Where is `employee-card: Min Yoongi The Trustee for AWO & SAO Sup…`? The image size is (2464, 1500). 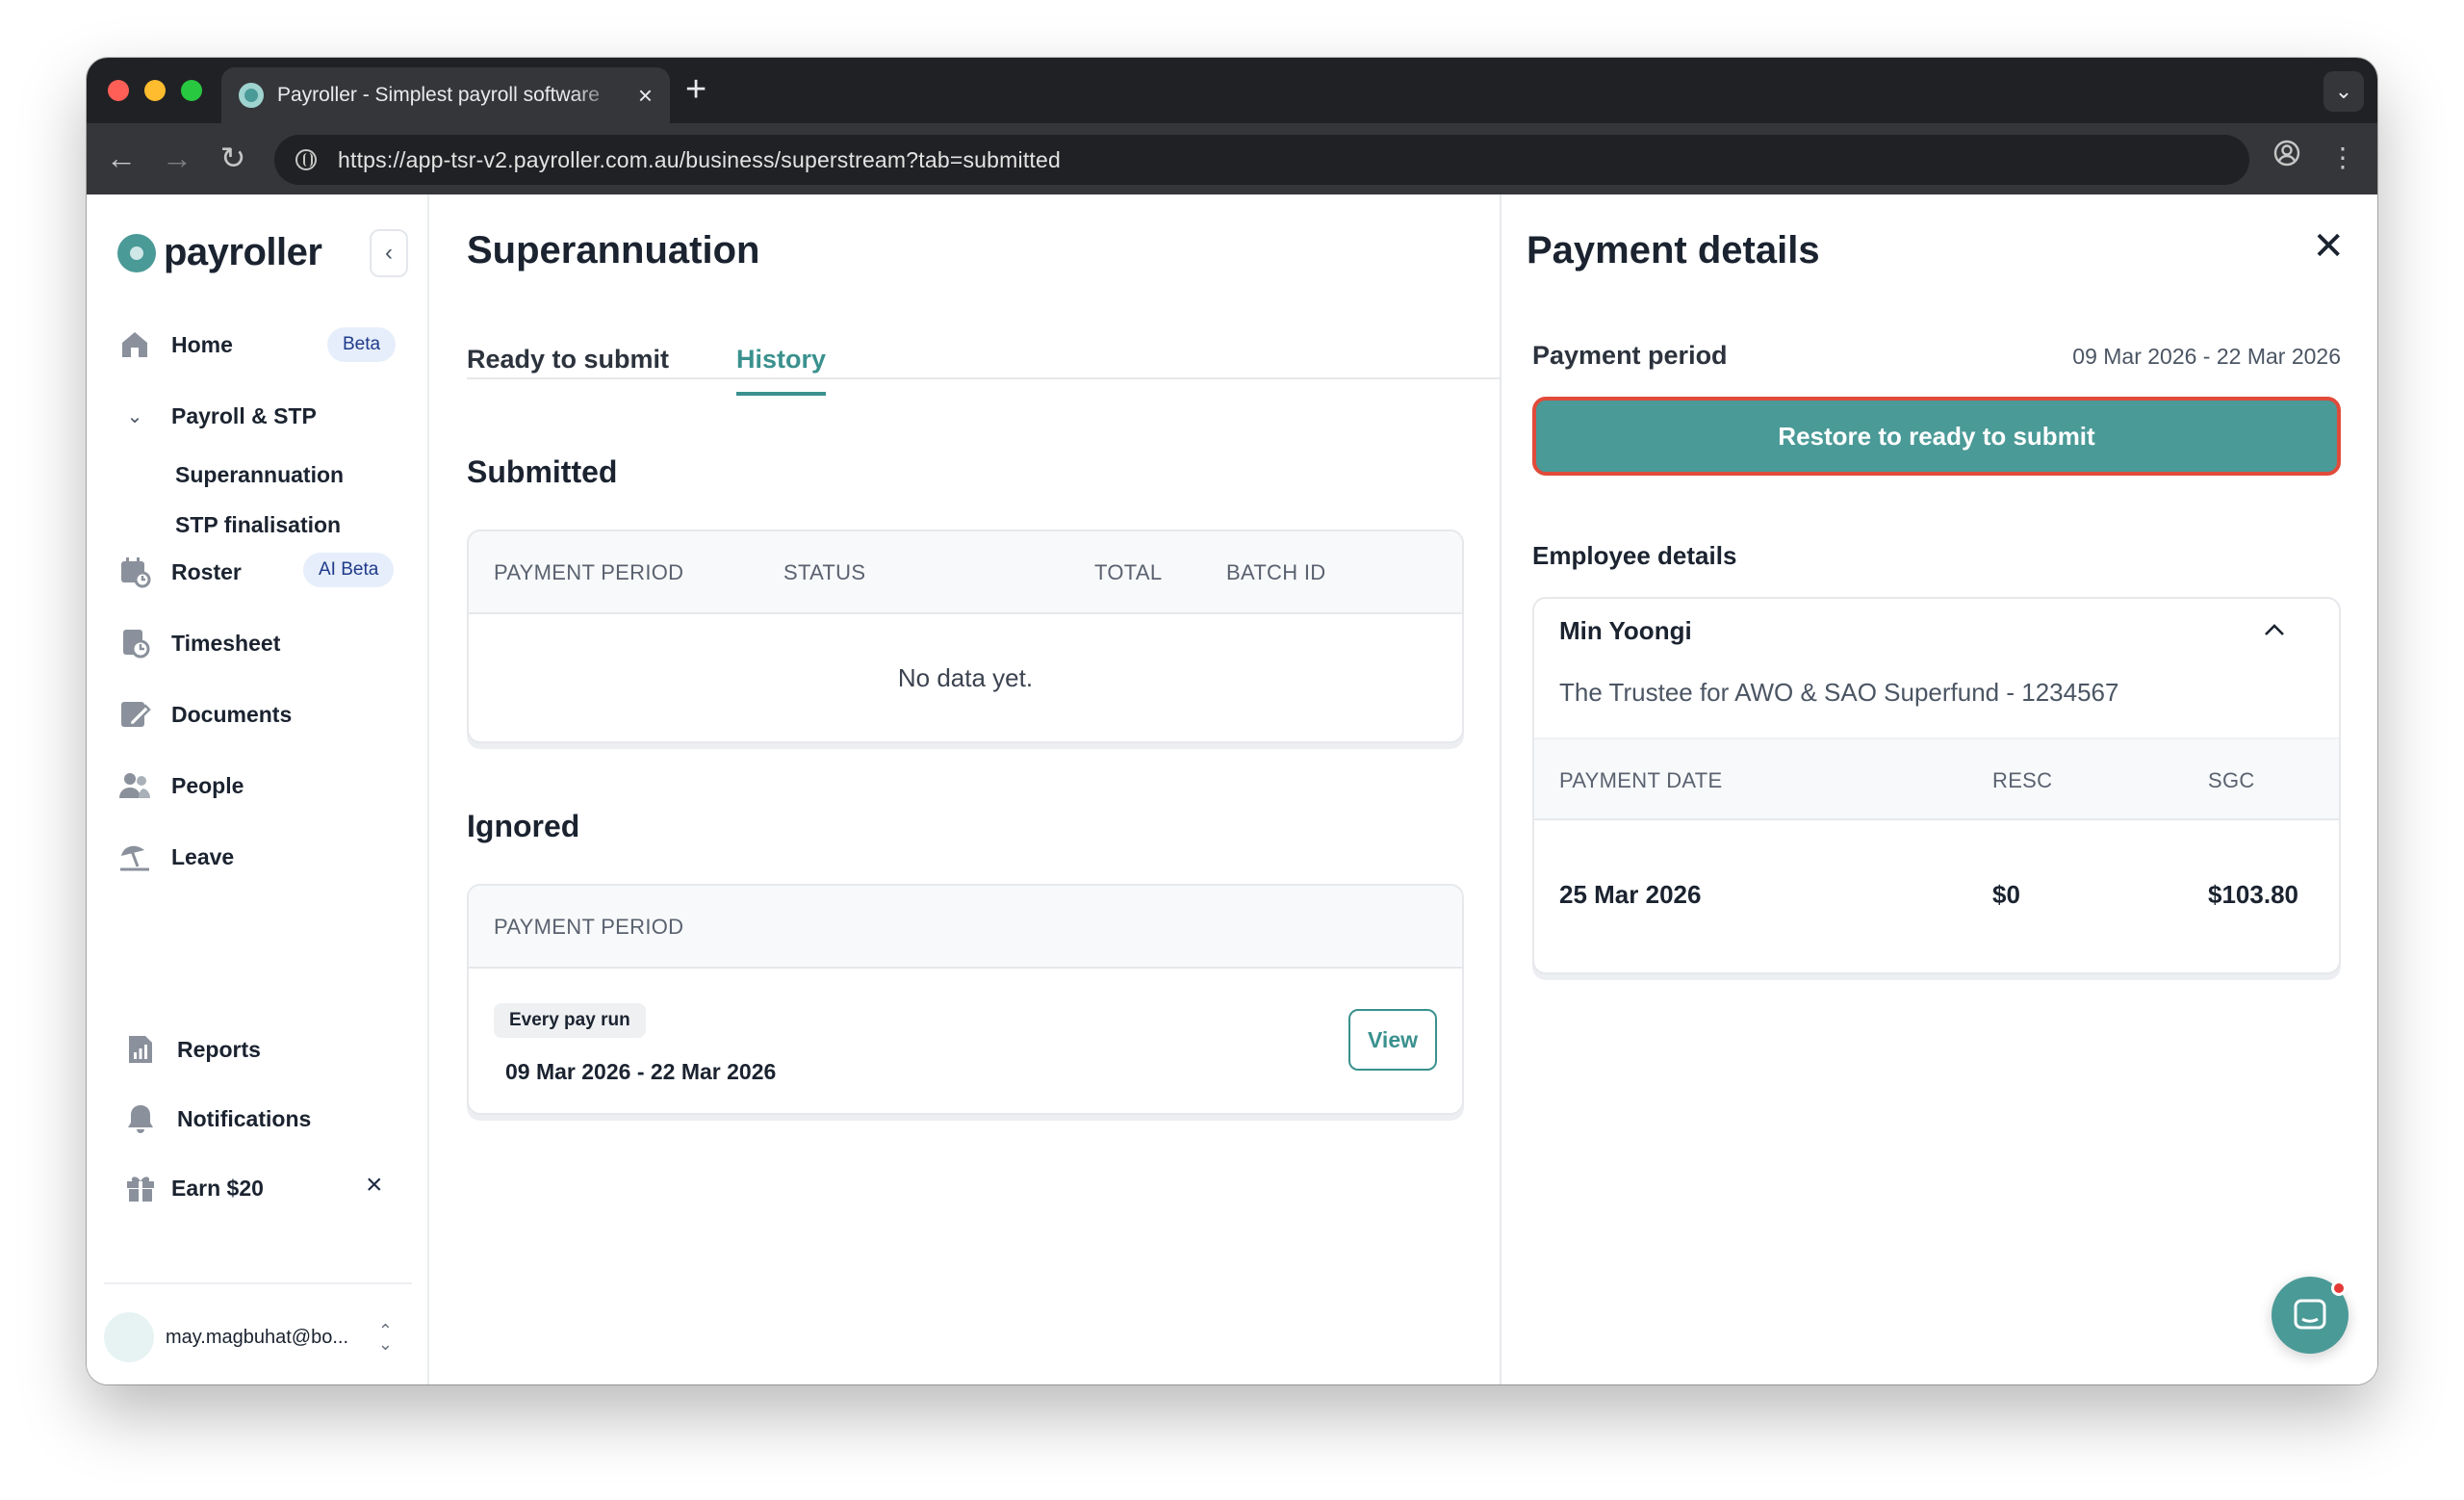
employee-card: Min Yoongi The Trustee for AWO & SAO Sup… is located at coordinates (1936, 785).